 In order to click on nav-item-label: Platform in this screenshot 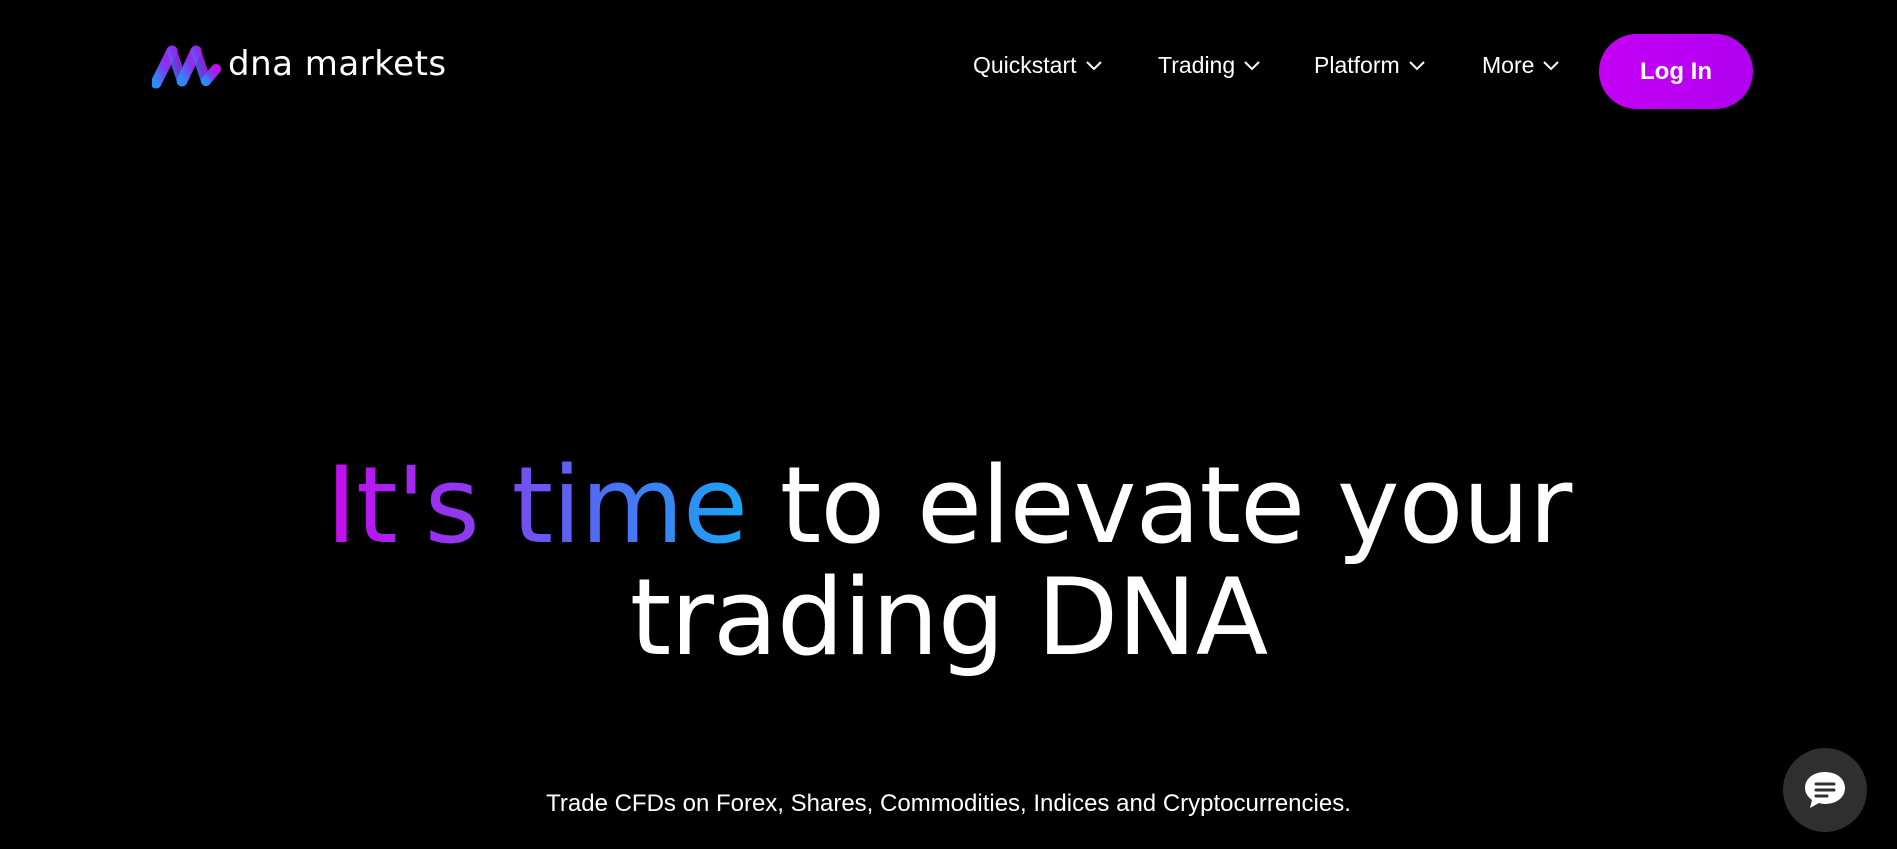, I will do `click(1357, 64)`.